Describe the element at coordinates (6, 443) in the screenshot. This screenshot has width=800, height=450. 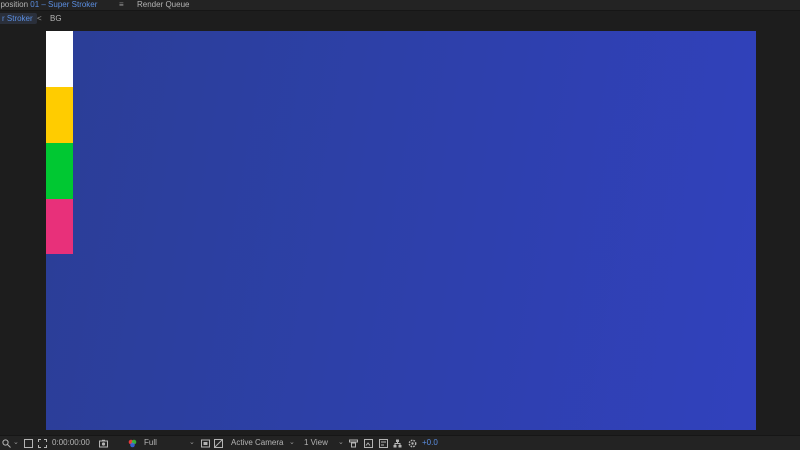
I see `magnify-icon` at that location.